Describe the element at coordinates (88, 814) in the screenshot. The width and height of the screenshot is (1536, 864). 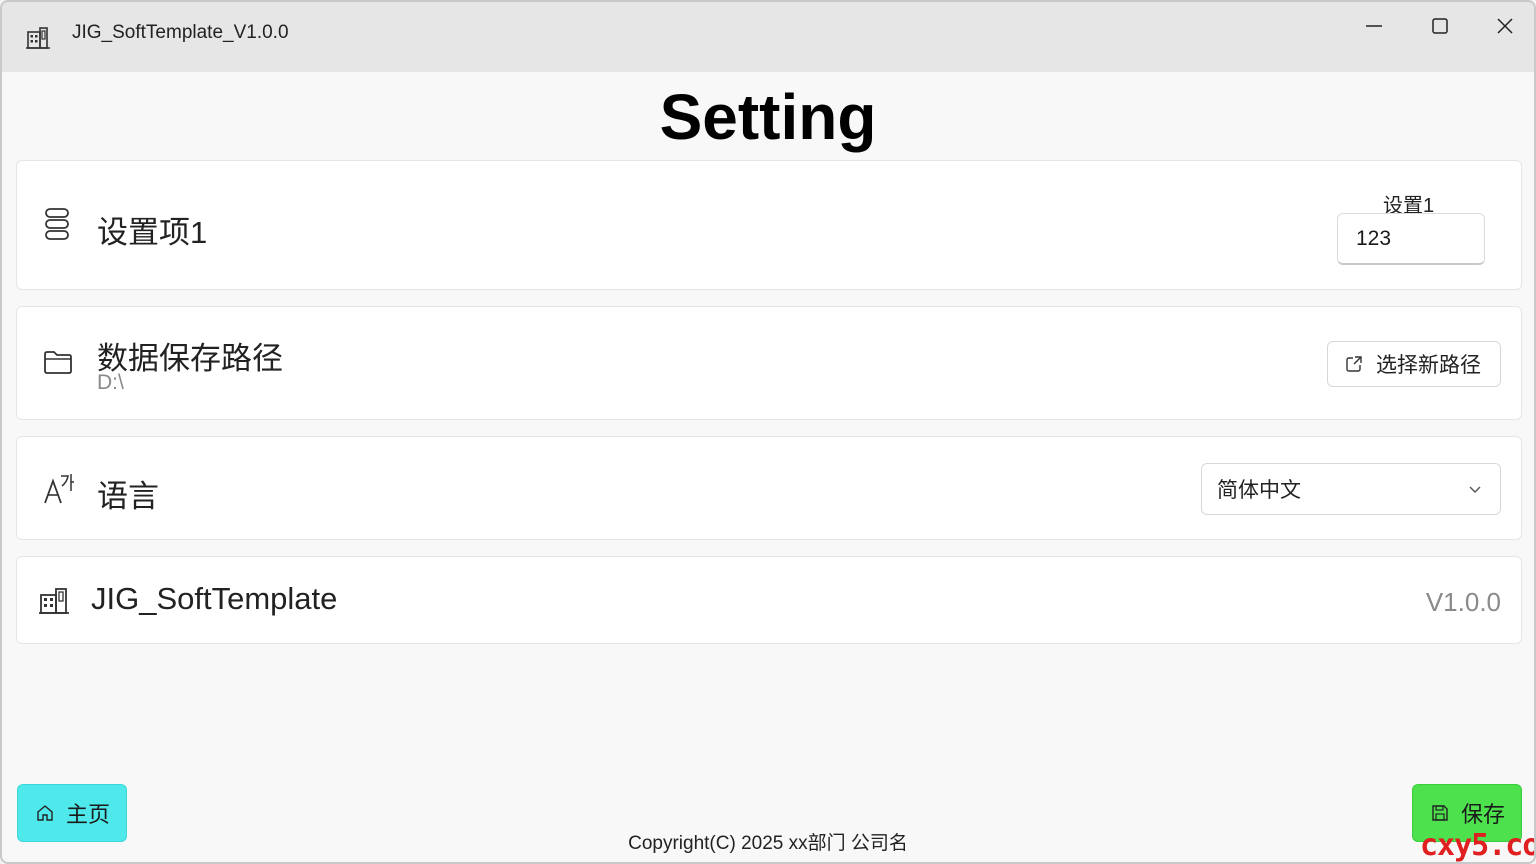
I see `home-button-label: 主页` at that location.